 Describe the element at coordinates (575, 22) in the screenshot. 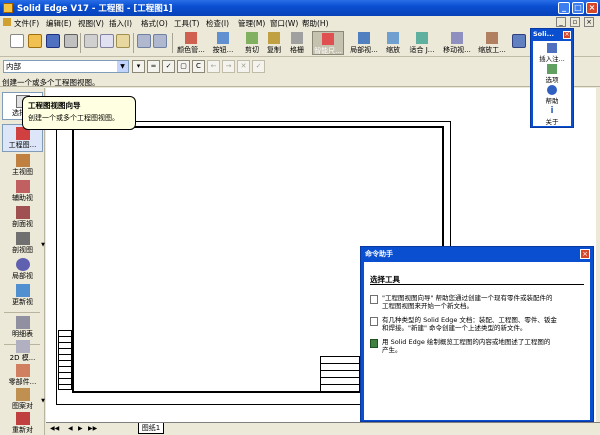

I see `mdi-restore-icon: ▫` at that location.